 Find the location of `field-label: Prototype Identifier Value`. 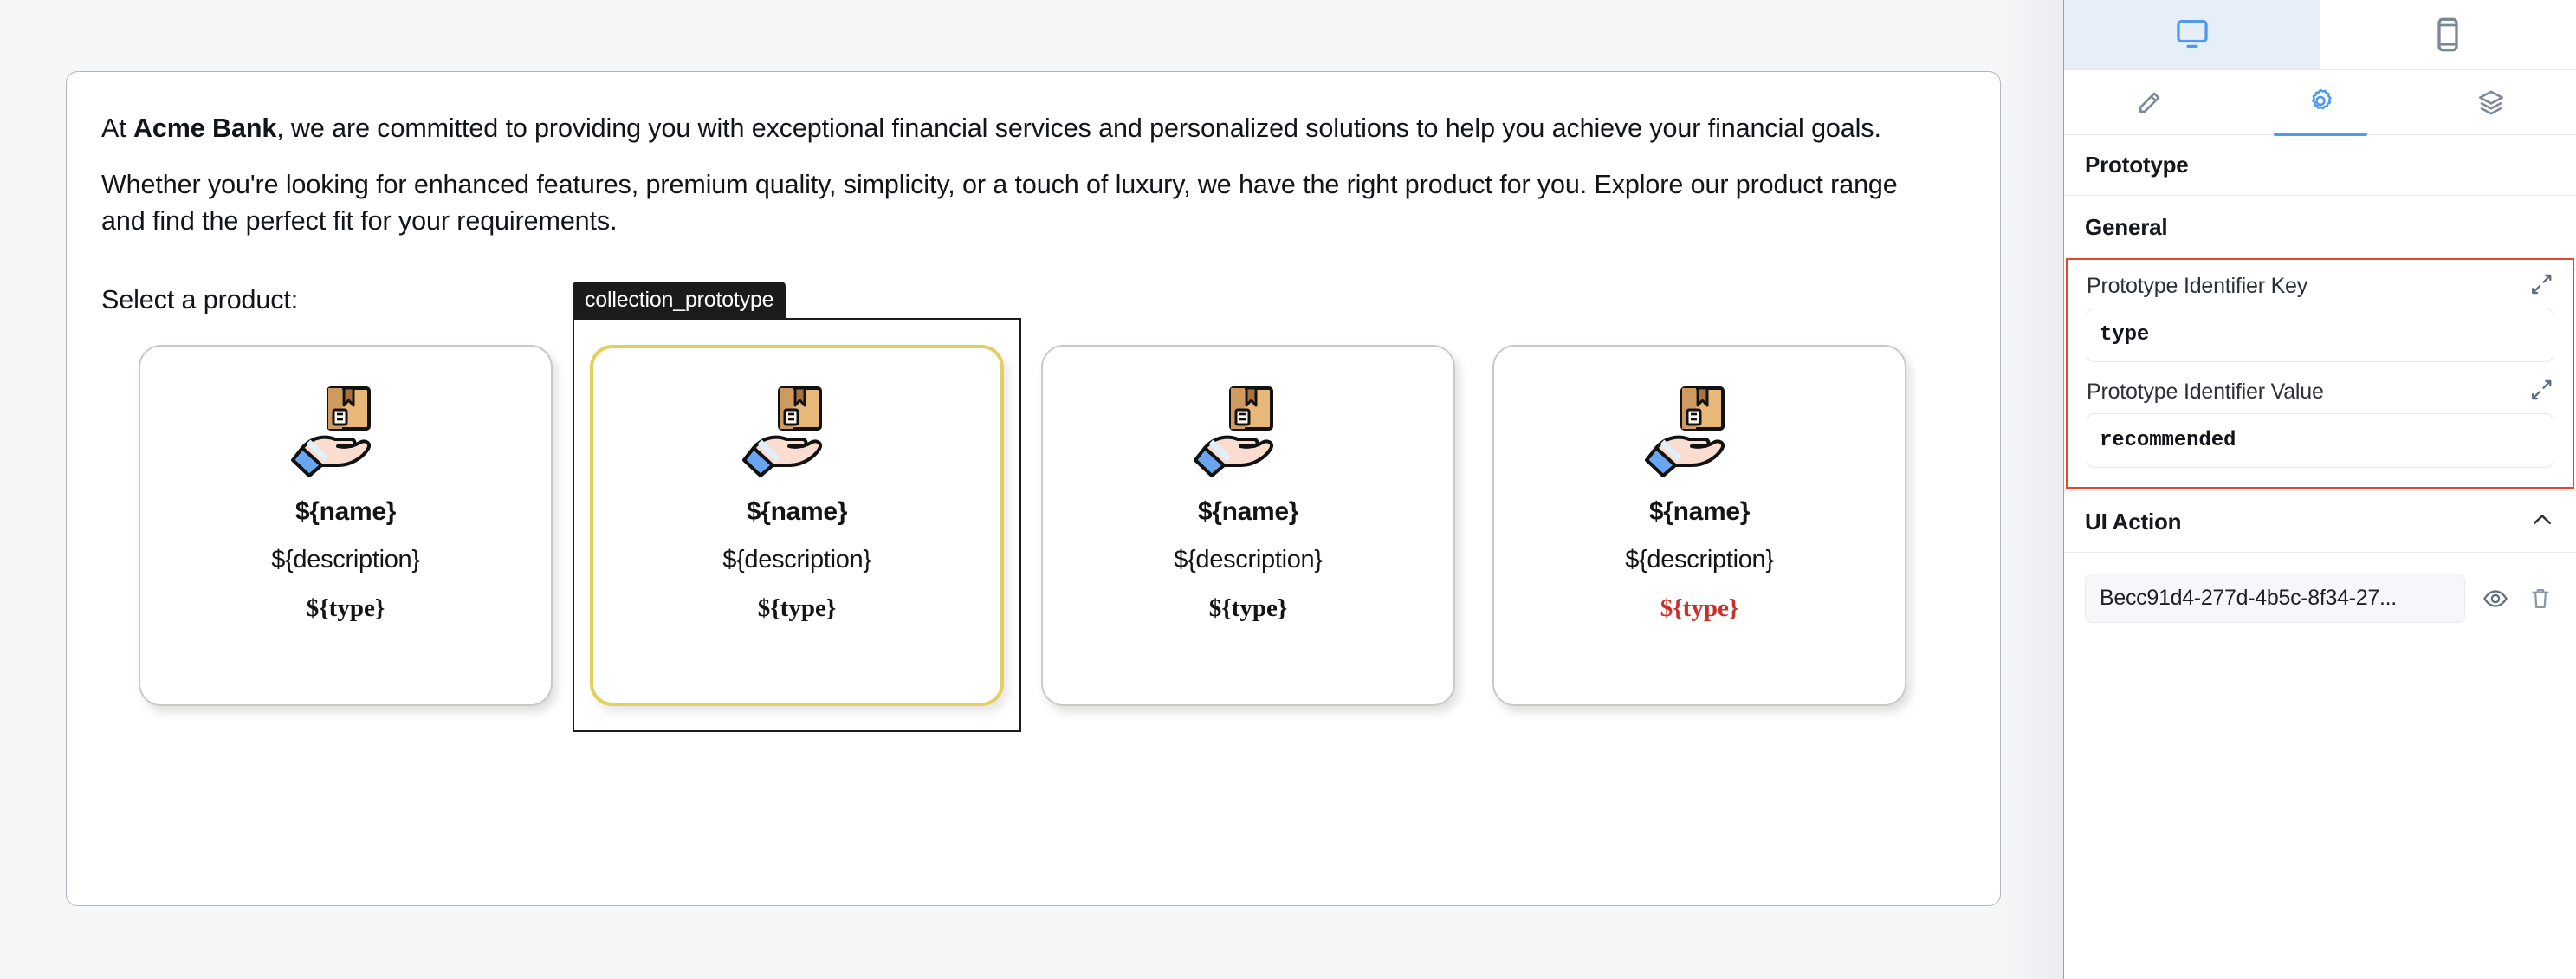

field-label: Prototype Identifier Value is located at coordinates (2205, 391).